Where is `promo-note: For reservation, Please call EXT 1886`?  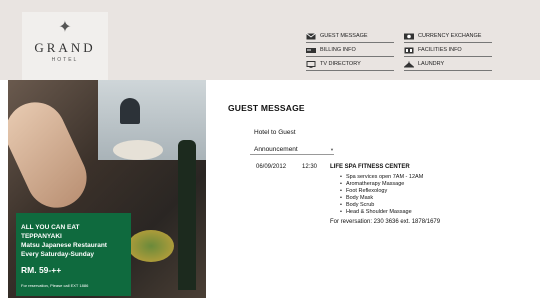
promo-note: For reservation, Please call EXT 1886 is located at coordinates (55, 285).